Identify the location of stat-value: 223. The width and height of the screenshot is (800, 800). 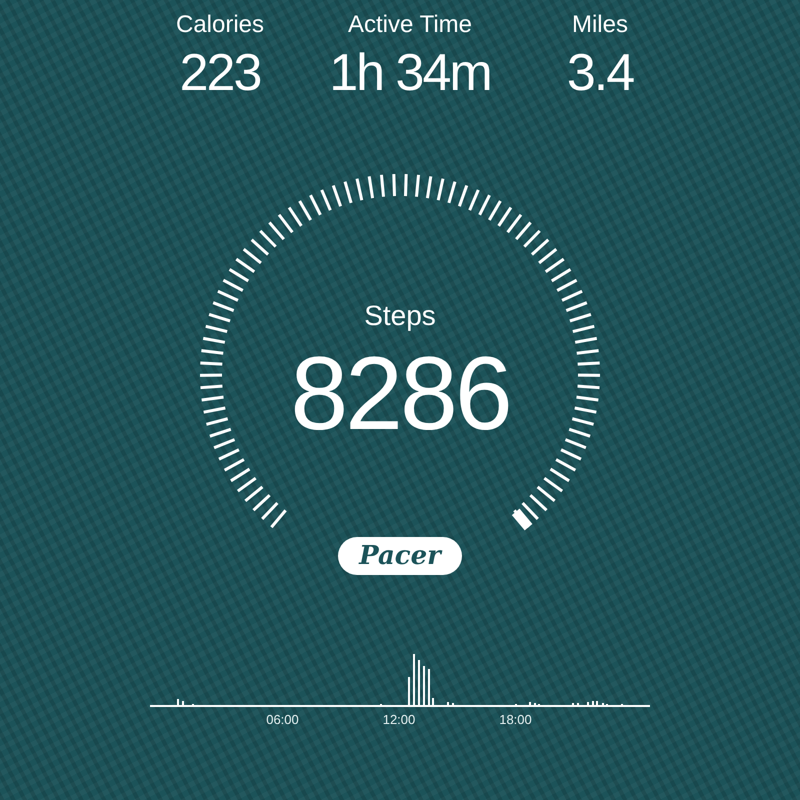
(220, 73).